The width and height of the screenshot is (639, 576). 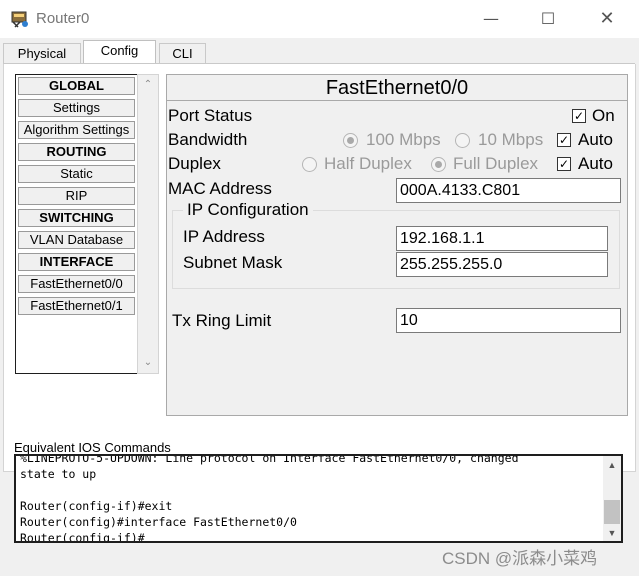 I want to click on ios-line: Router(config)#interface FastEthernet0/0, so click(x=158, y=522).